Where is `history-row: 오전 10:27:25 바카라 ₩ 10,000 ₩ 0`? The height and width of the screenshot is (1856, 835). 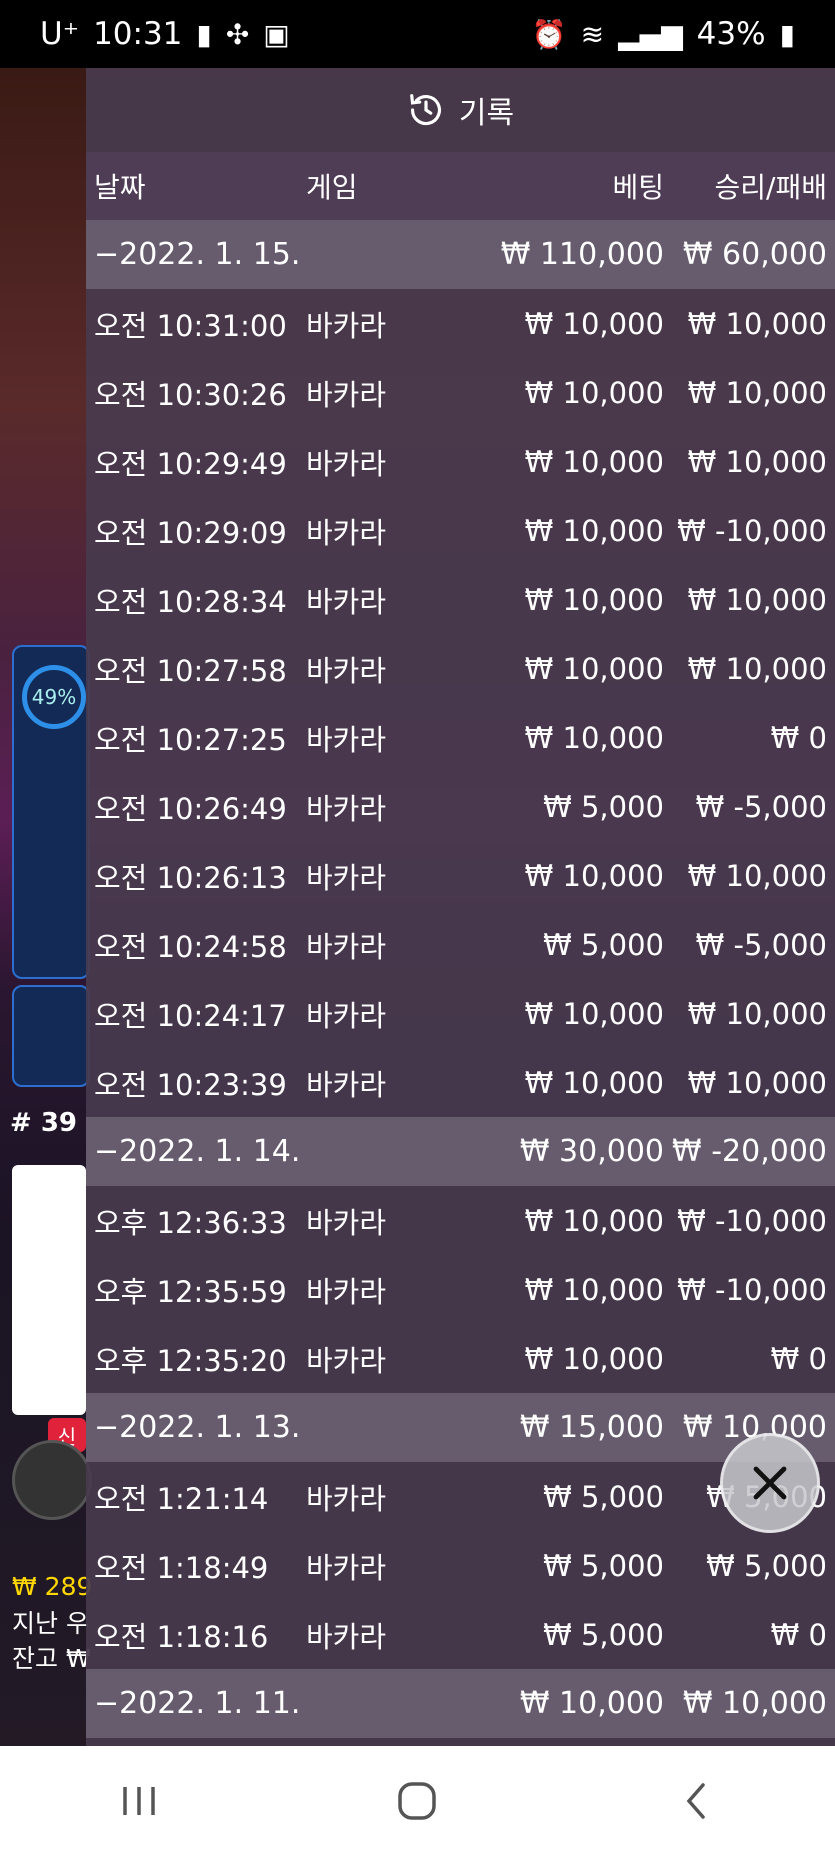 history-row: 오전 10:27:25 바카라 ₩ 10,000 ₩ 0 is located at coordinates (460, 737).